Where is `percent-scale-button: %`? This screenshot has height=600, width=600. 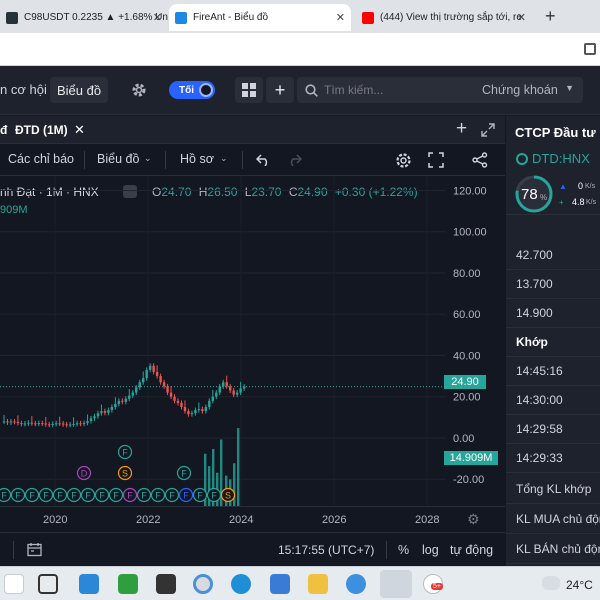 percent-scale-button: % is located at coordinates (403, 550).